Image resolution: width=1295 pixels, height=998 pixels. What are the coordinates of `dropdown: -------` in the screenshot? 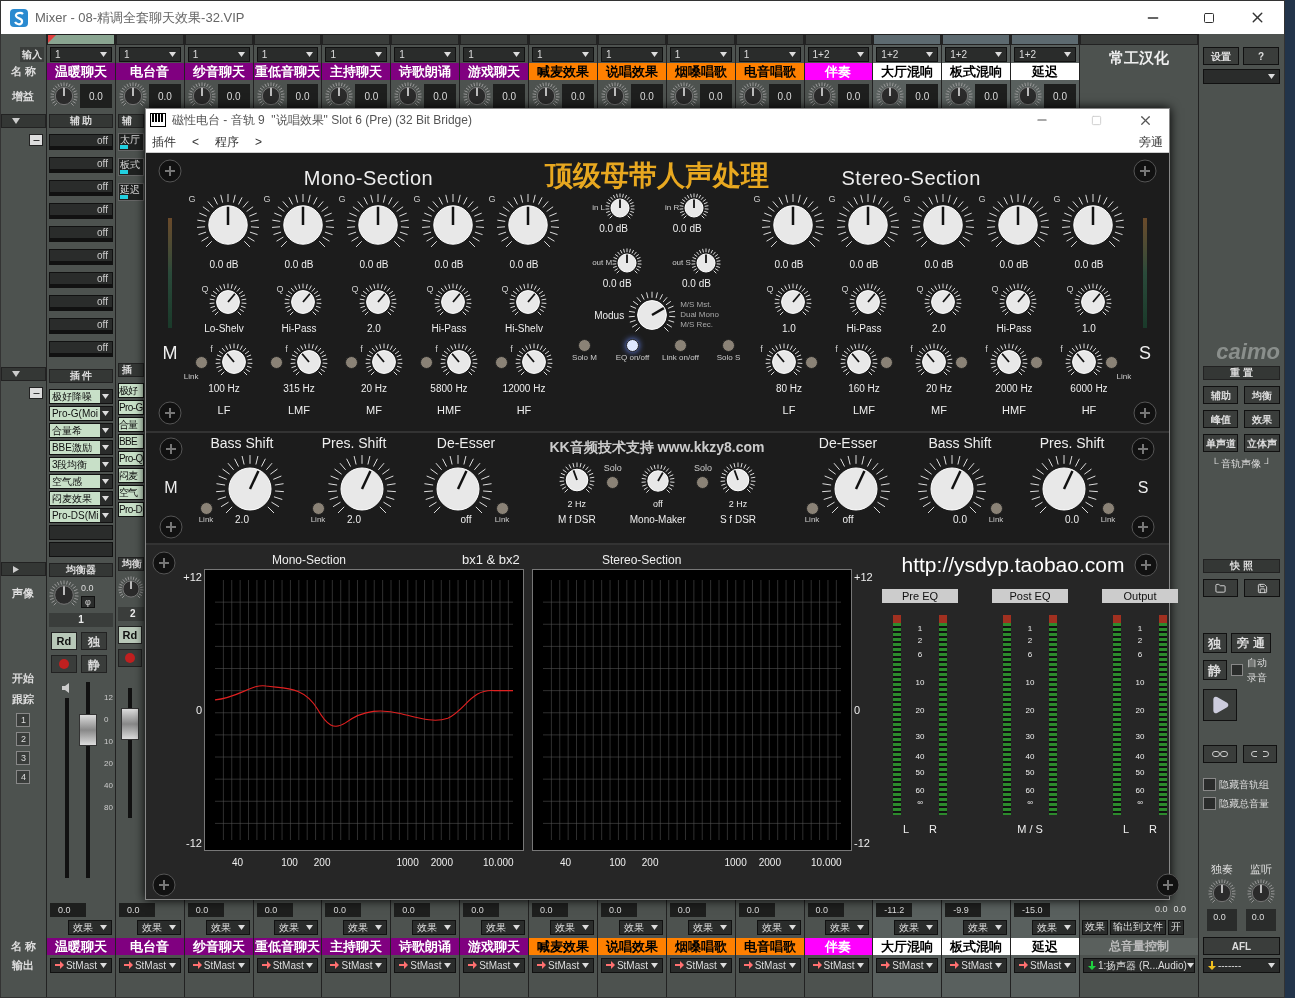 It's located at (1241, 965).